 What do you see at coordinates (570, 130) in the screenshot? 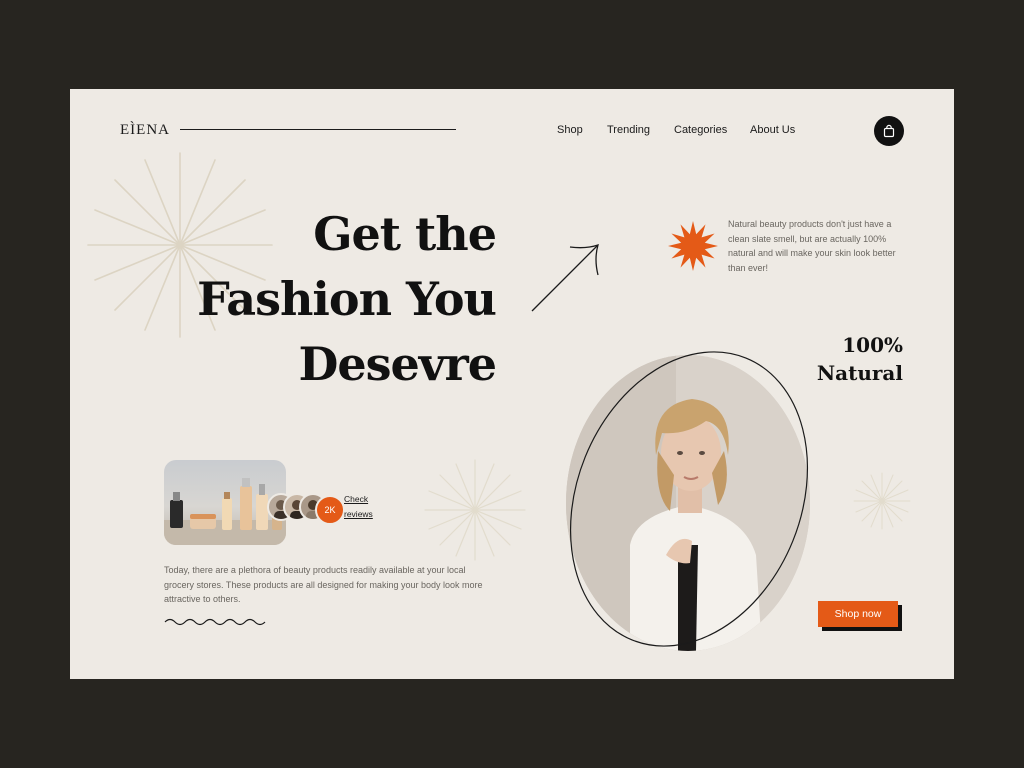
I see `nav-item-shop: Shop` at bounding box center [570, 130].